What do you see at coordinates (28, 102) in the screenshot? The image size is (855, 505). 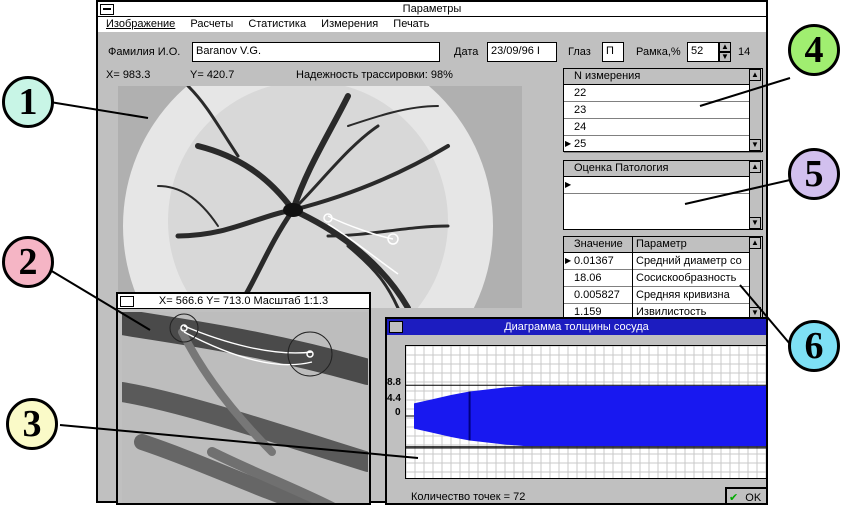 I see `callout-1: 1` at bounding box center [28, 102].